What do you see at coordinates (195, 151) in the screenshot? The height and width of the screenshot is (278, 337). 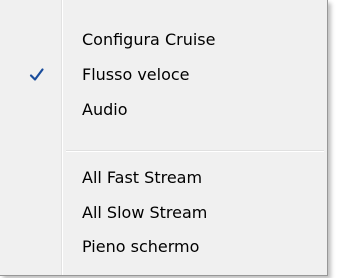 I see `menu-separator` at bounding box center [195, 151].